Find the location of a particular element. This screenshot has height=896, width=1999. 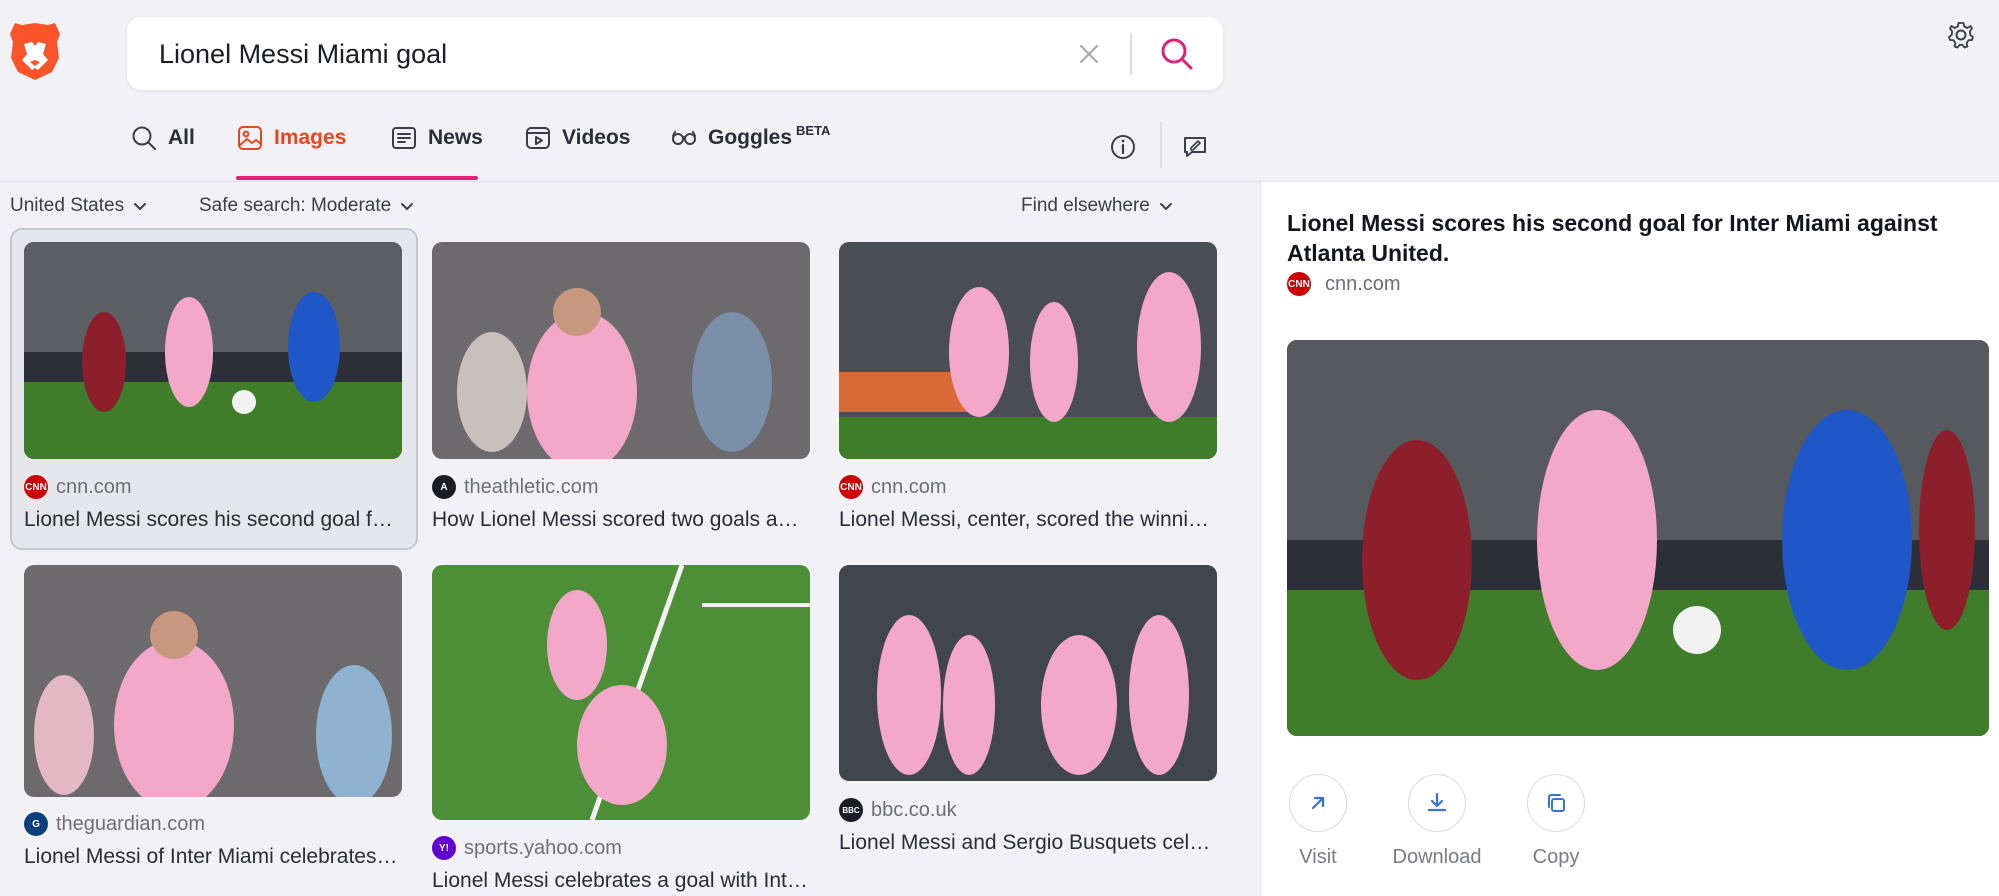

tab-label: Images is located at coordinates (310, 137).